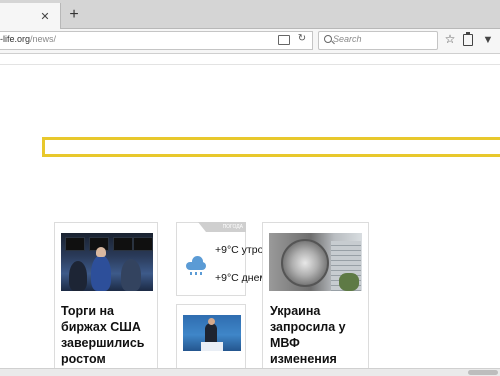 The height and width of the screenshot is (376, 500). Describe the element at coordinates (450, 39) in the screenshot. I see `bookmark-star-icon: ☆` at that location.